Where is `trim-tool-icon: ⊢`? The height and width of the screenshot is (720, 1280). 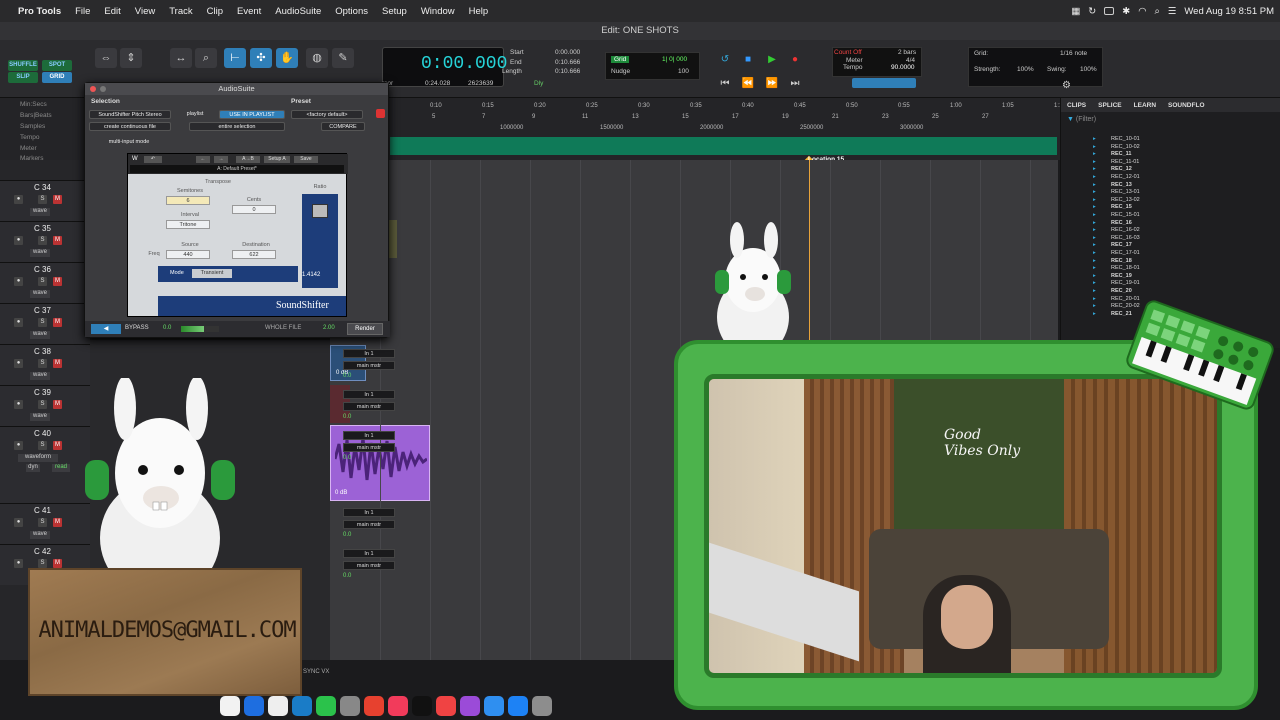
trim-tool-icon: ⊢ is located at coordinates (235, 58).